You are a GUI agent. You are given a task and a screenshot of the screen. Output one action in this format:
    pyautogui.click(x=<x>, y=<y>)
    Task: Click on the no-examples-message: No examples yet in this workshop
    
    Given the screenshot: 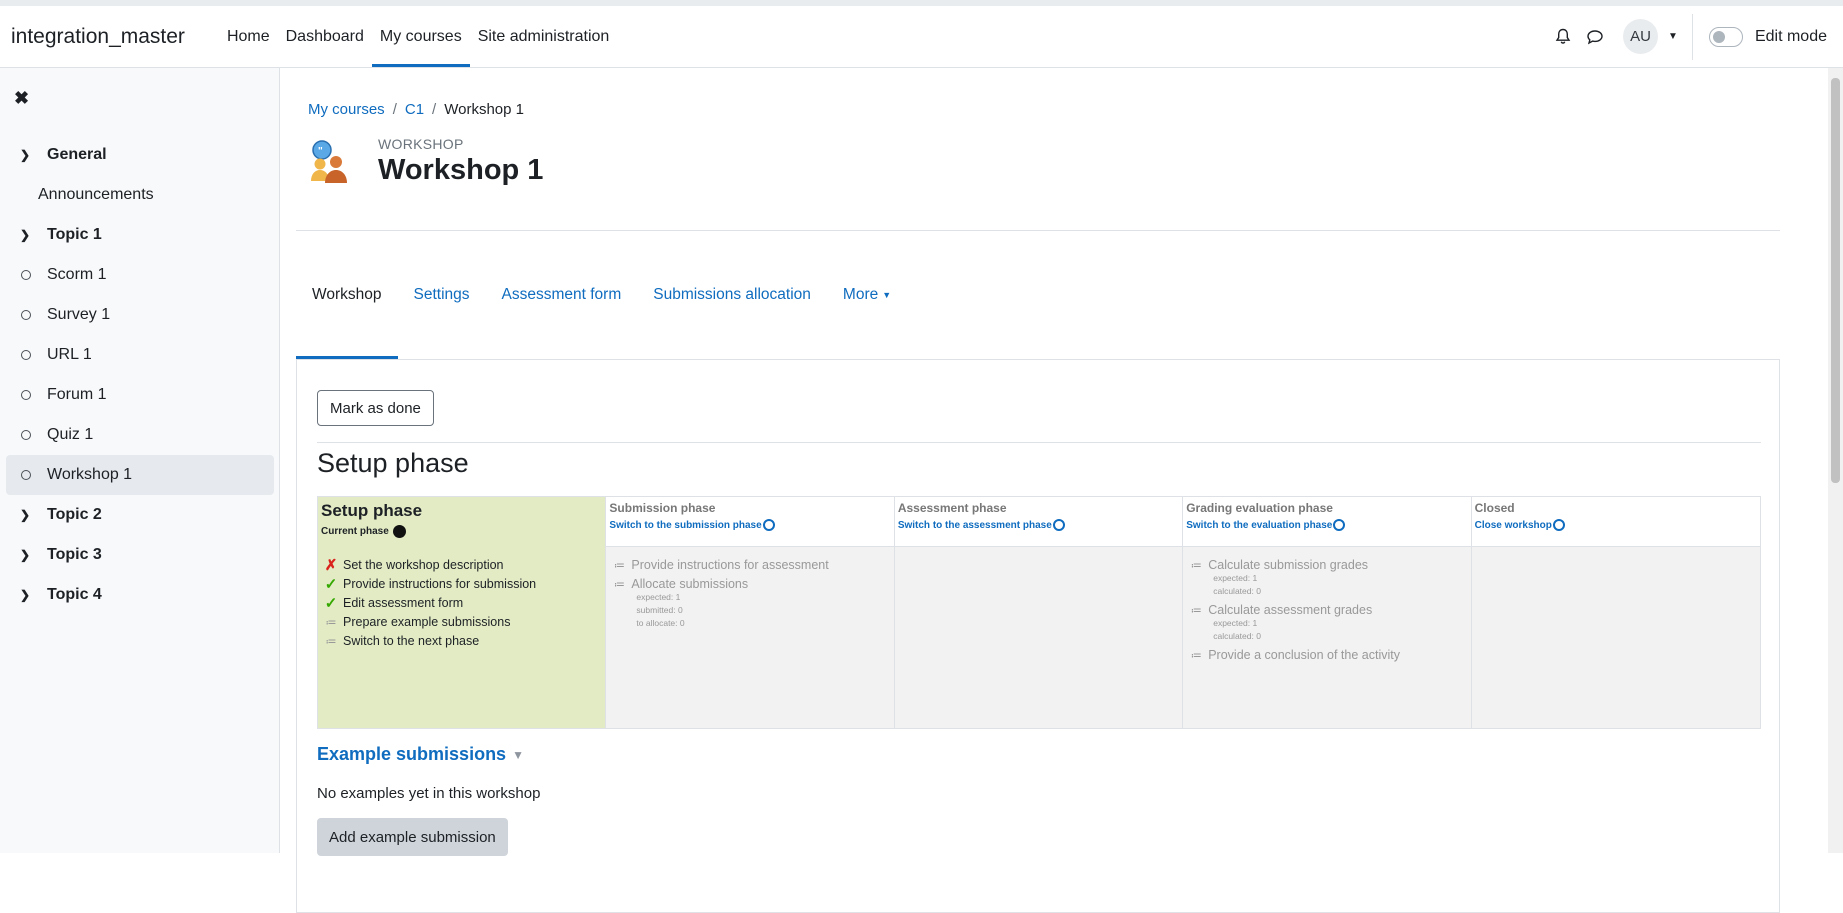 What is the action you would take?
    pyautogui.click(x=429, y=793)
    